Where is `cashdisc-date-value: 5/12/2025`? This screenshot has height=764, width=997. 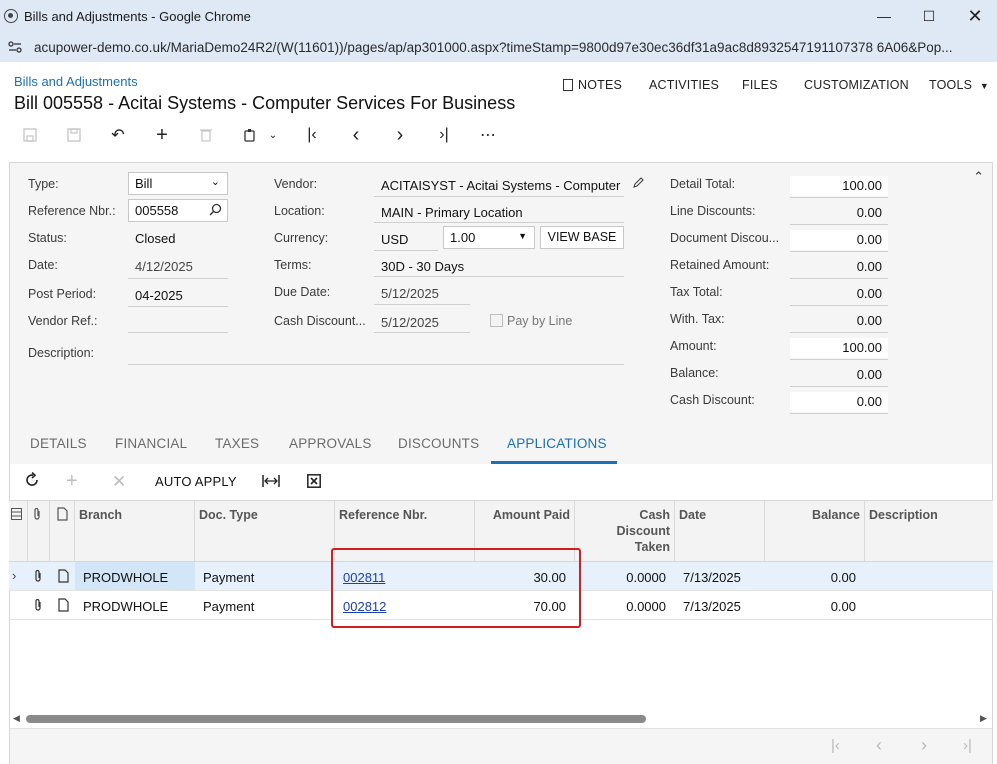
cashdisc-date-value: 5/12/2025 is located at coordinates (410, 322).